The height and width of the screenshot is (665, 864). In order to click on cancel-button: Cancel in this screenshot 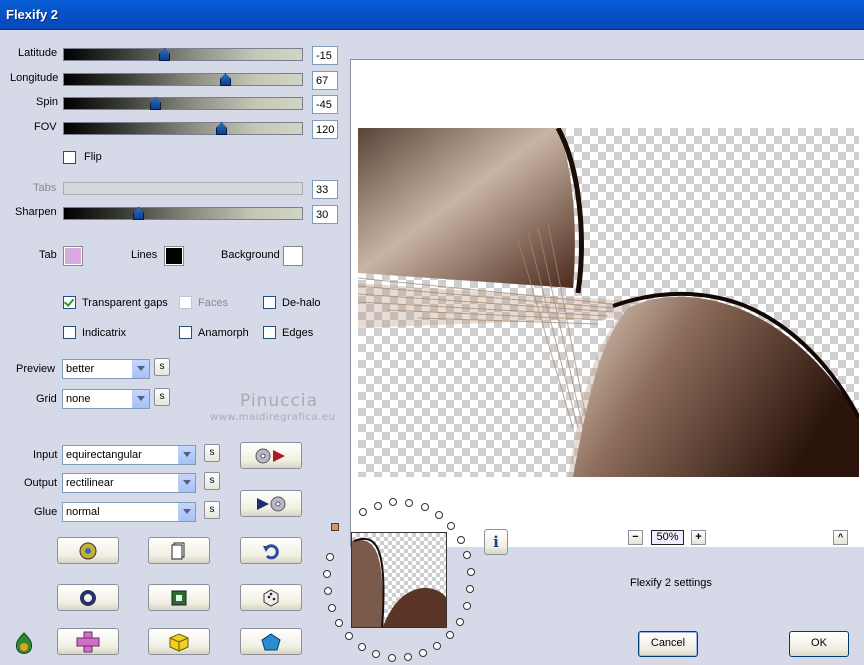, I will do `click(668, 644)`.